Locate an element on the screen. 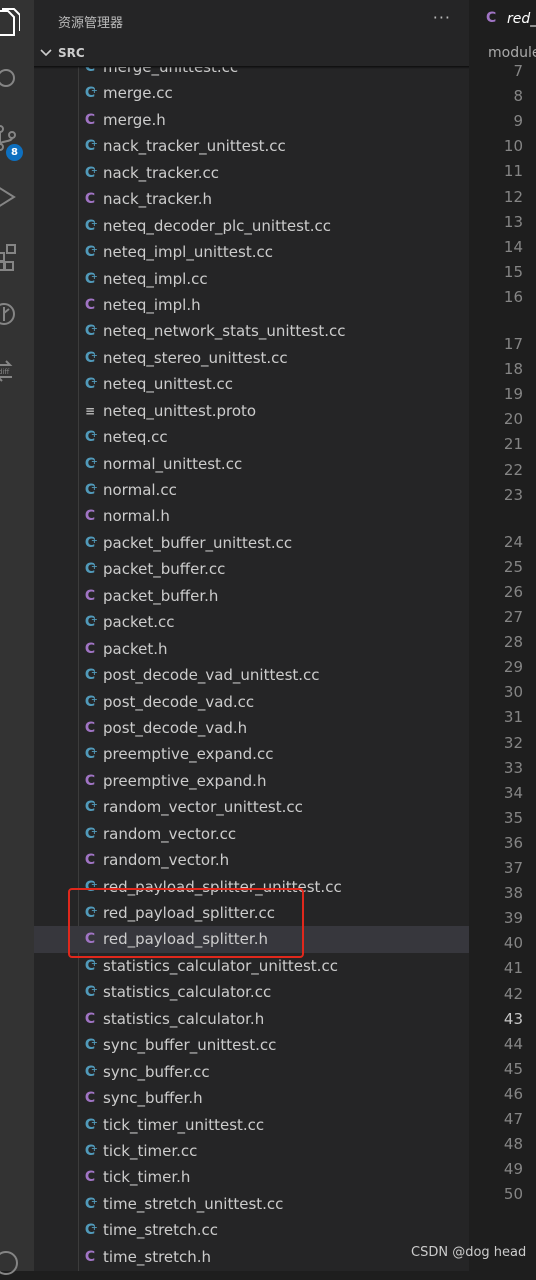  file-name: neteq_stereo_unittest.cc is located at coordinates (195, 357).